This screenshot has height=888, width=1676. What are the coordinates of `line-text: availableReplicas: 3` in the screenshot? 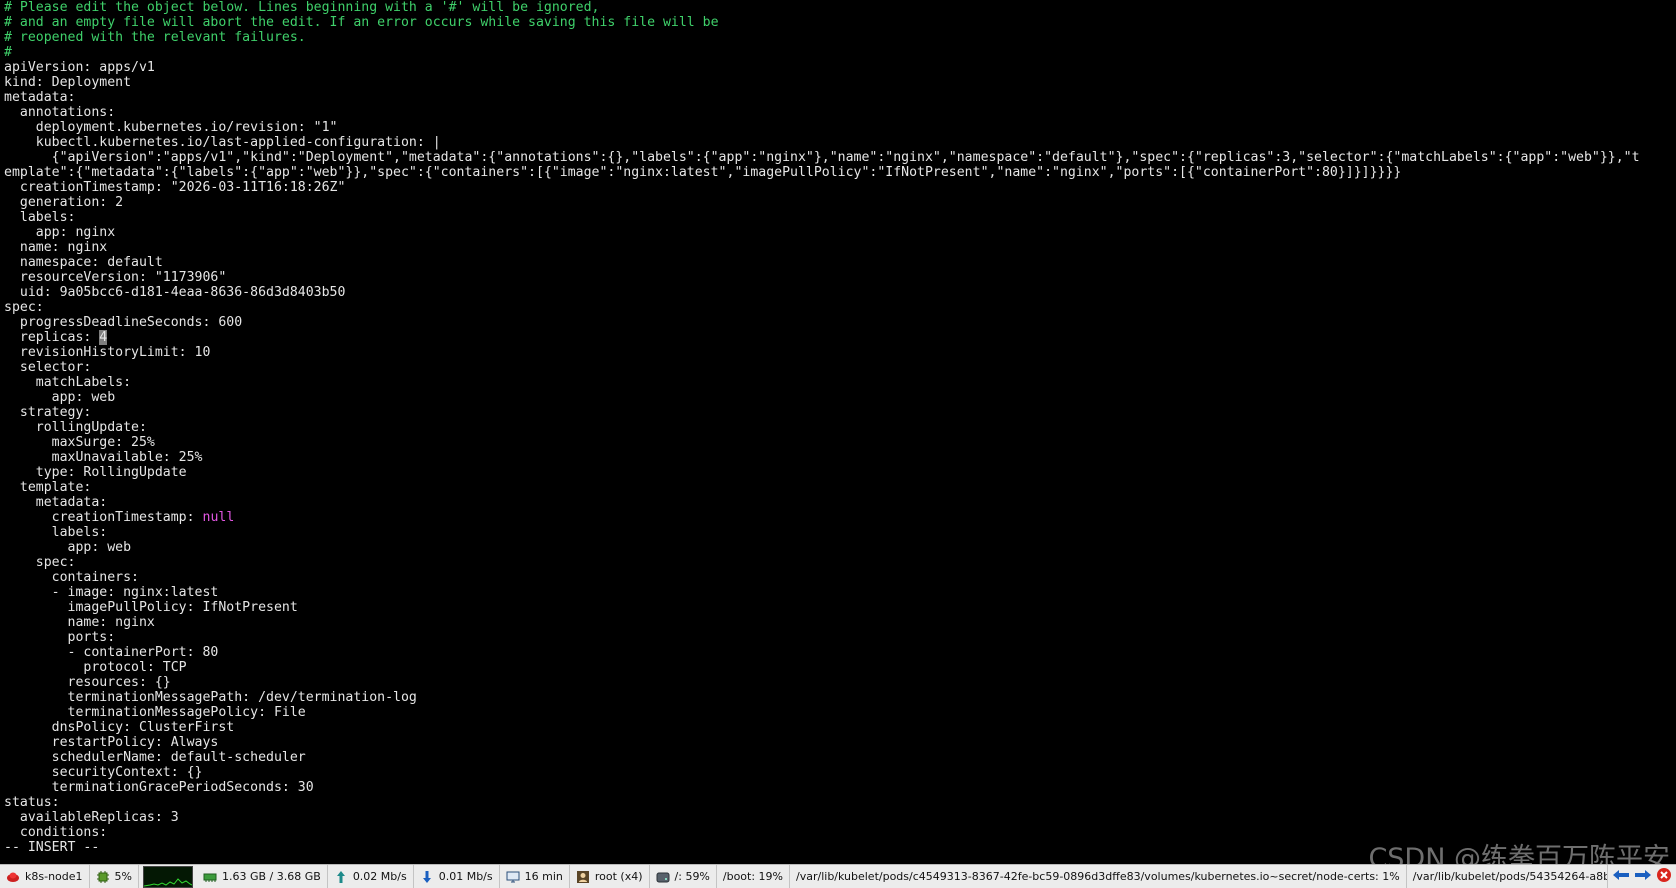 It's located at (91, 817).